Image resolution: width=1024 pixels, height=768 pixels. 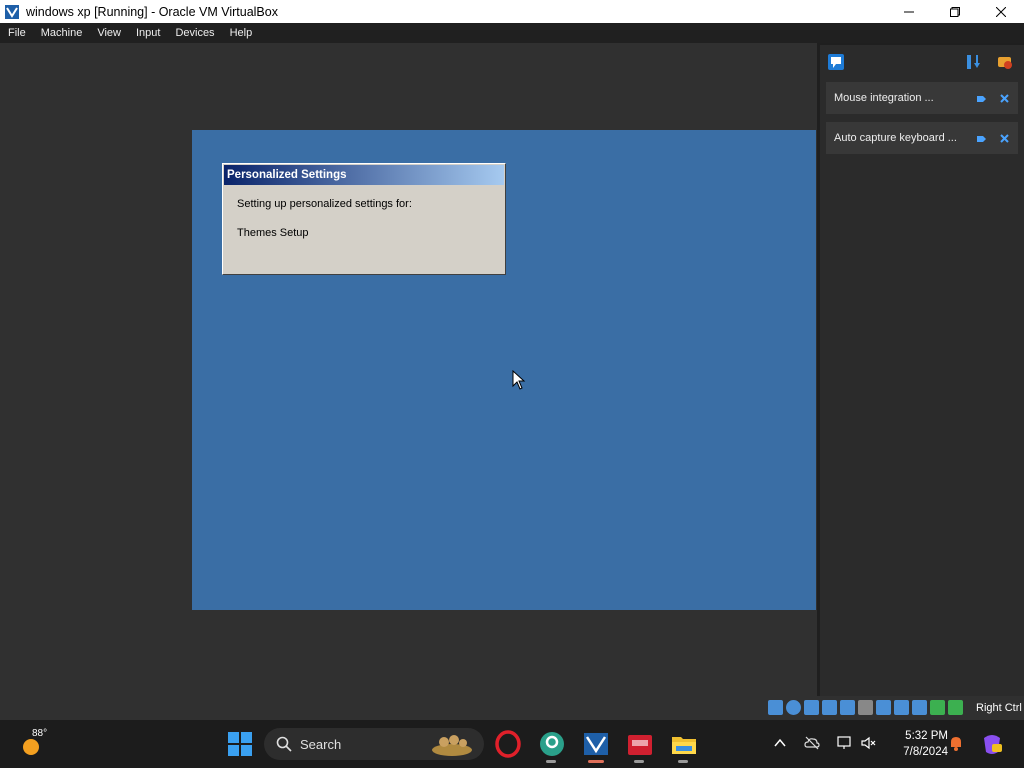 What do you see at coordinates (552, 744) in the screenshot?
I see `app-icon-teal` at bounding box center [552, 744].